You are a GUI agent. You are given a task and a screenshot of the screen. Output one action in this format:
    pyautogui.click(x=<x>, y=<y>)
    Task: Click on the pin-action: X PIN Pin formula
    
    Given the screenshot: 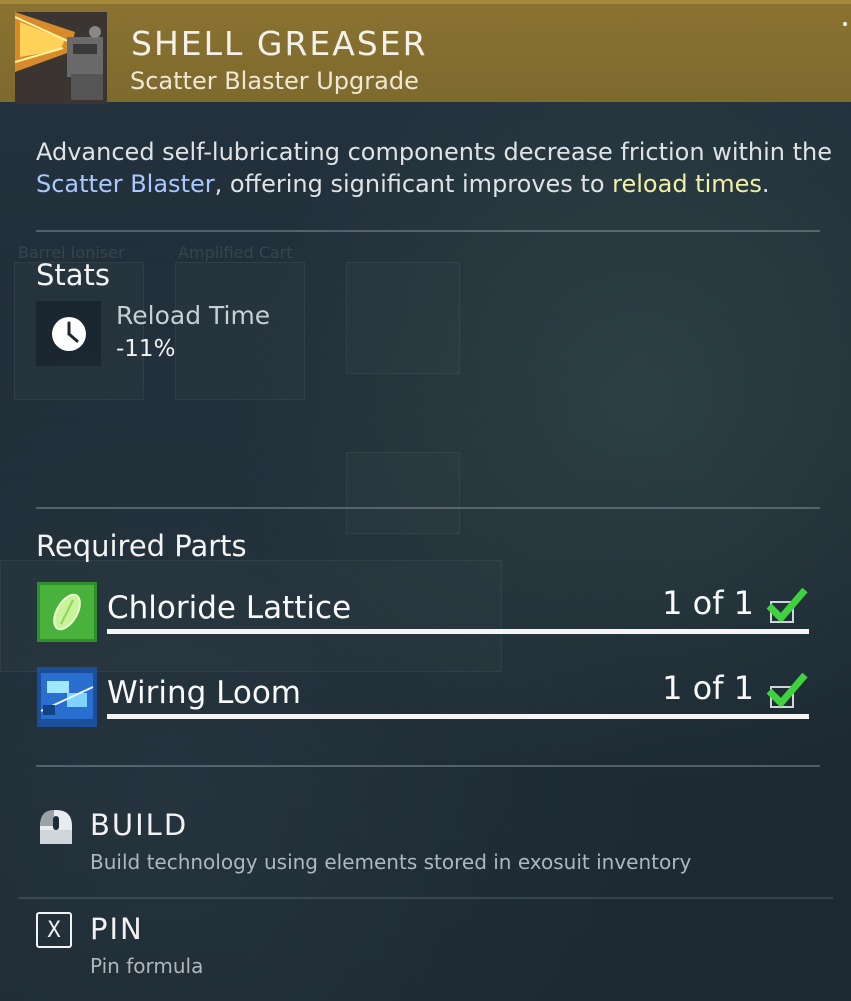 What is the action you would take?
    pyautogui.click(x=416, y=947)
    